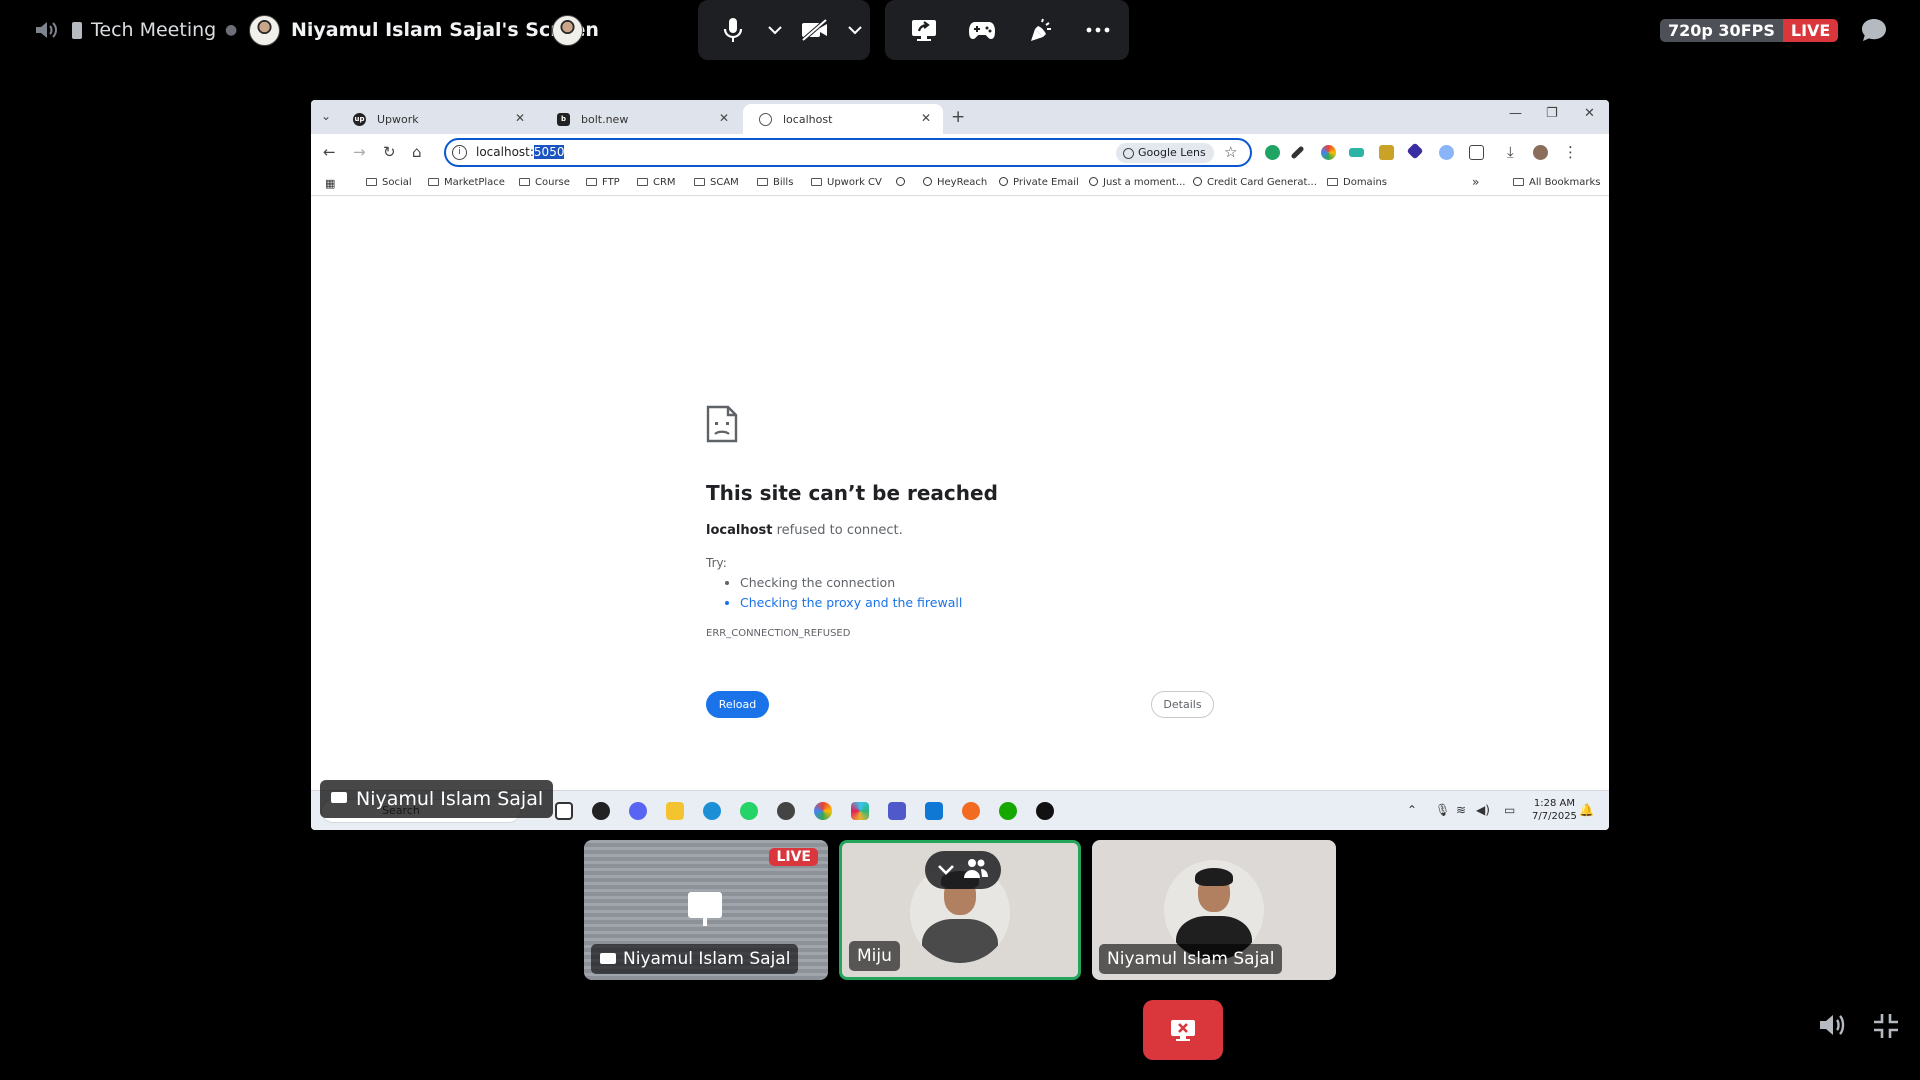 The image size is (1920, 1080). What do you see at coordinates (603, 182) in the screenshot?
I see `bookmark-ftp: FTP` at bounding box center [603, 182].